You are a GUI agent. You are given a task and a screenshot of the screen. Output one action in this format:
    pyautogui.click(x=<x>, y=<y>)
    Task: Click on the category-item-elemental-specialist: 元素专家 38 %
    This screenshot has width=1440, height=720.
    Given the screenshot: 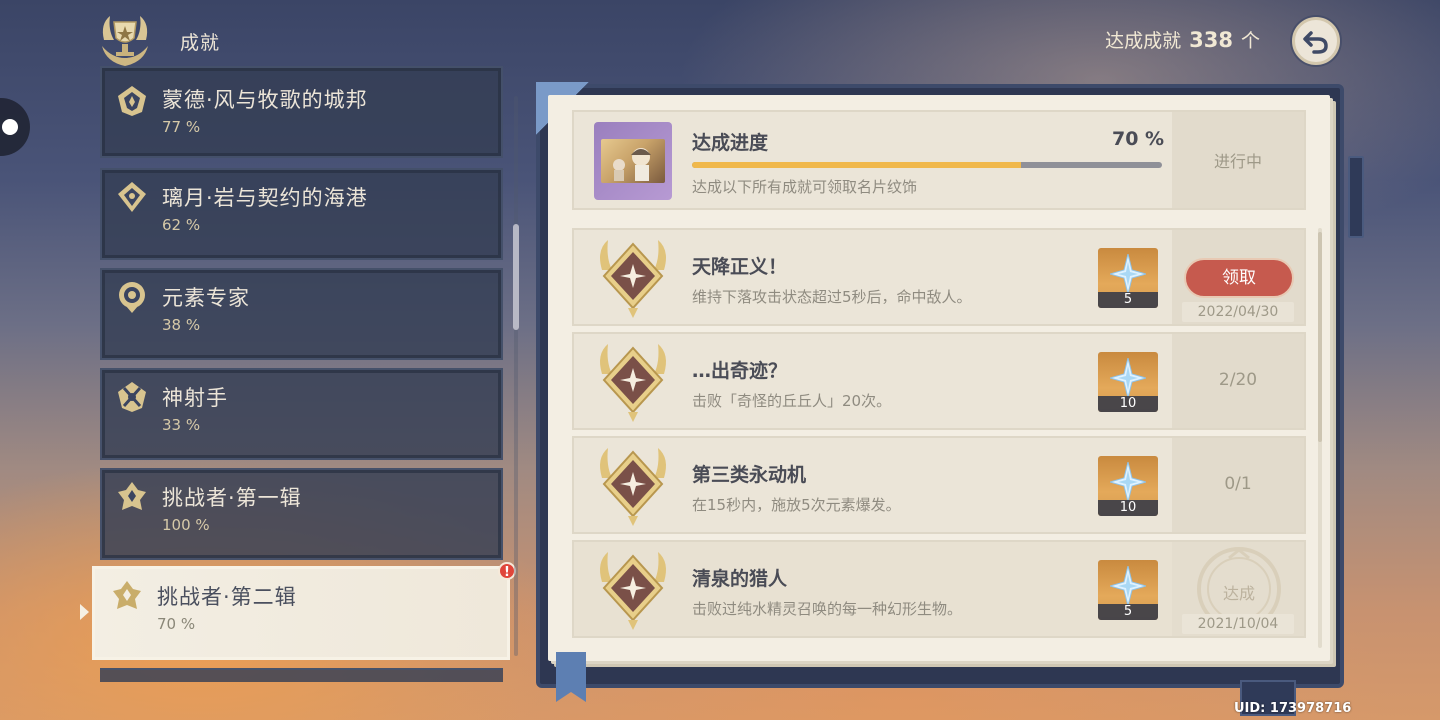 What is the action you would take?
    pyautogui.click(x=301, y=314)
    